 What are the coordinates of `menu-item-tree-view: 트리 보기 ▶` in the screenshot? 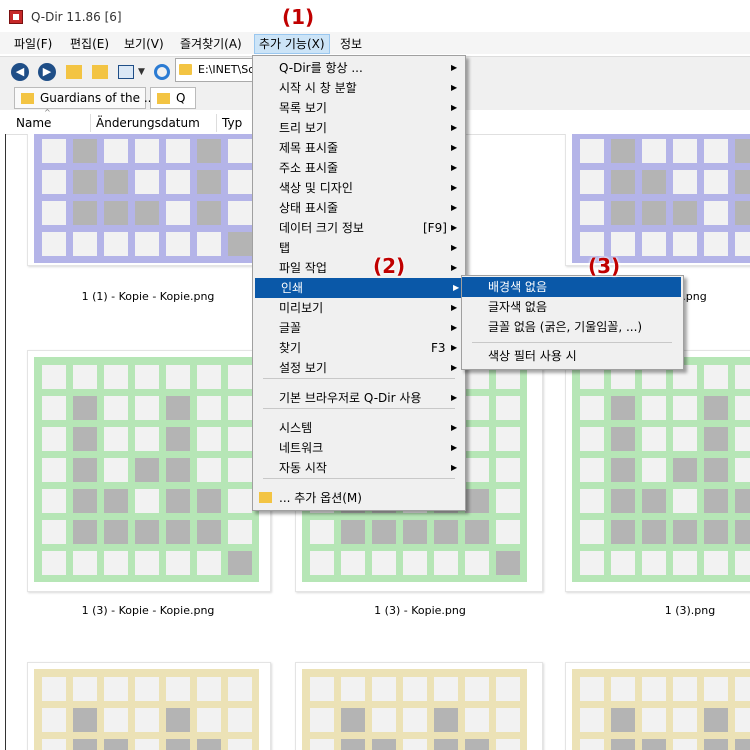 It's located at (359, 128).